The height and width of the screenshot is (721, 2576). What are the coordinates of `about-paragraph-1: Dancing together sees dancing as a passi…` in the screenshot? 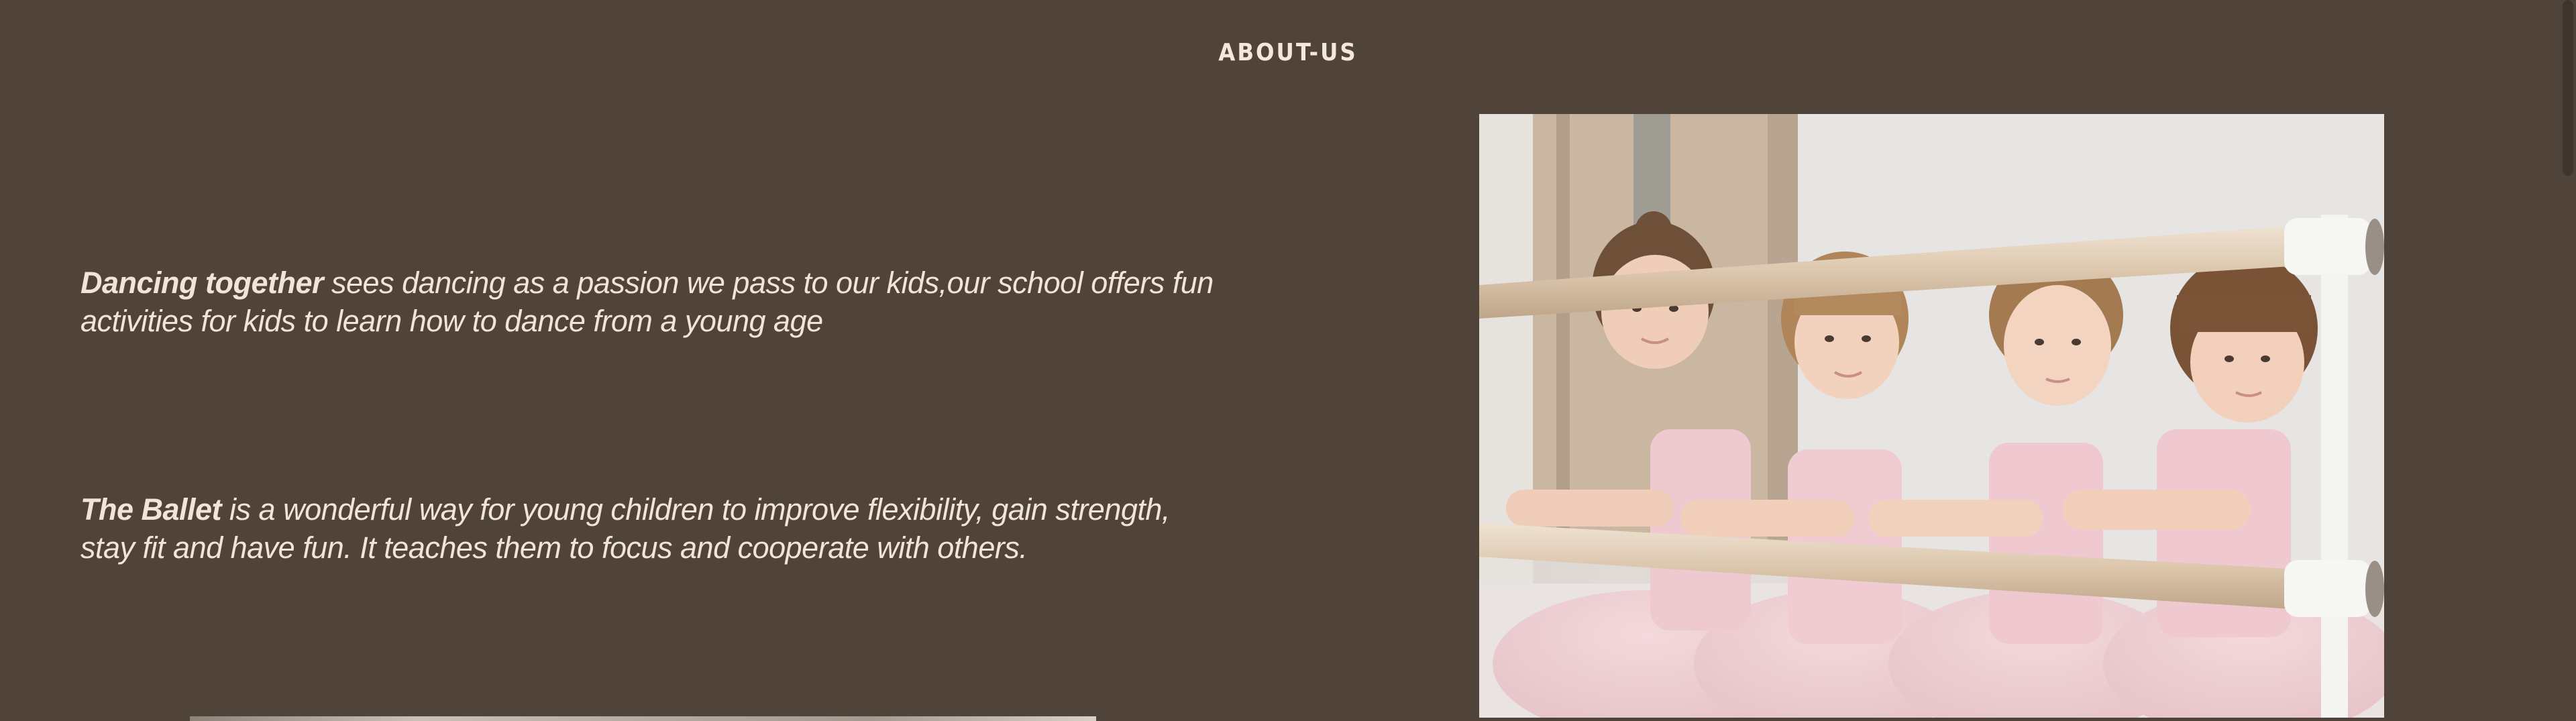 It's located at (650, 302).